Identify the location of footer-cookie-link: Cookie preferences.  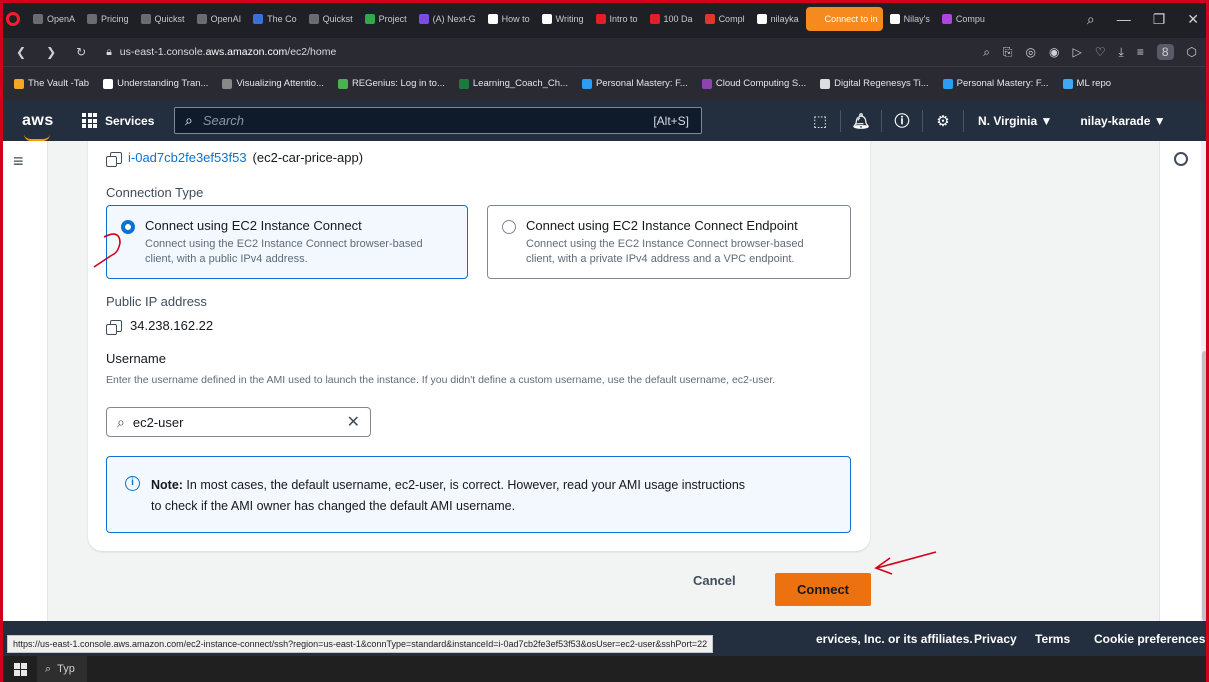
(1149, 639).